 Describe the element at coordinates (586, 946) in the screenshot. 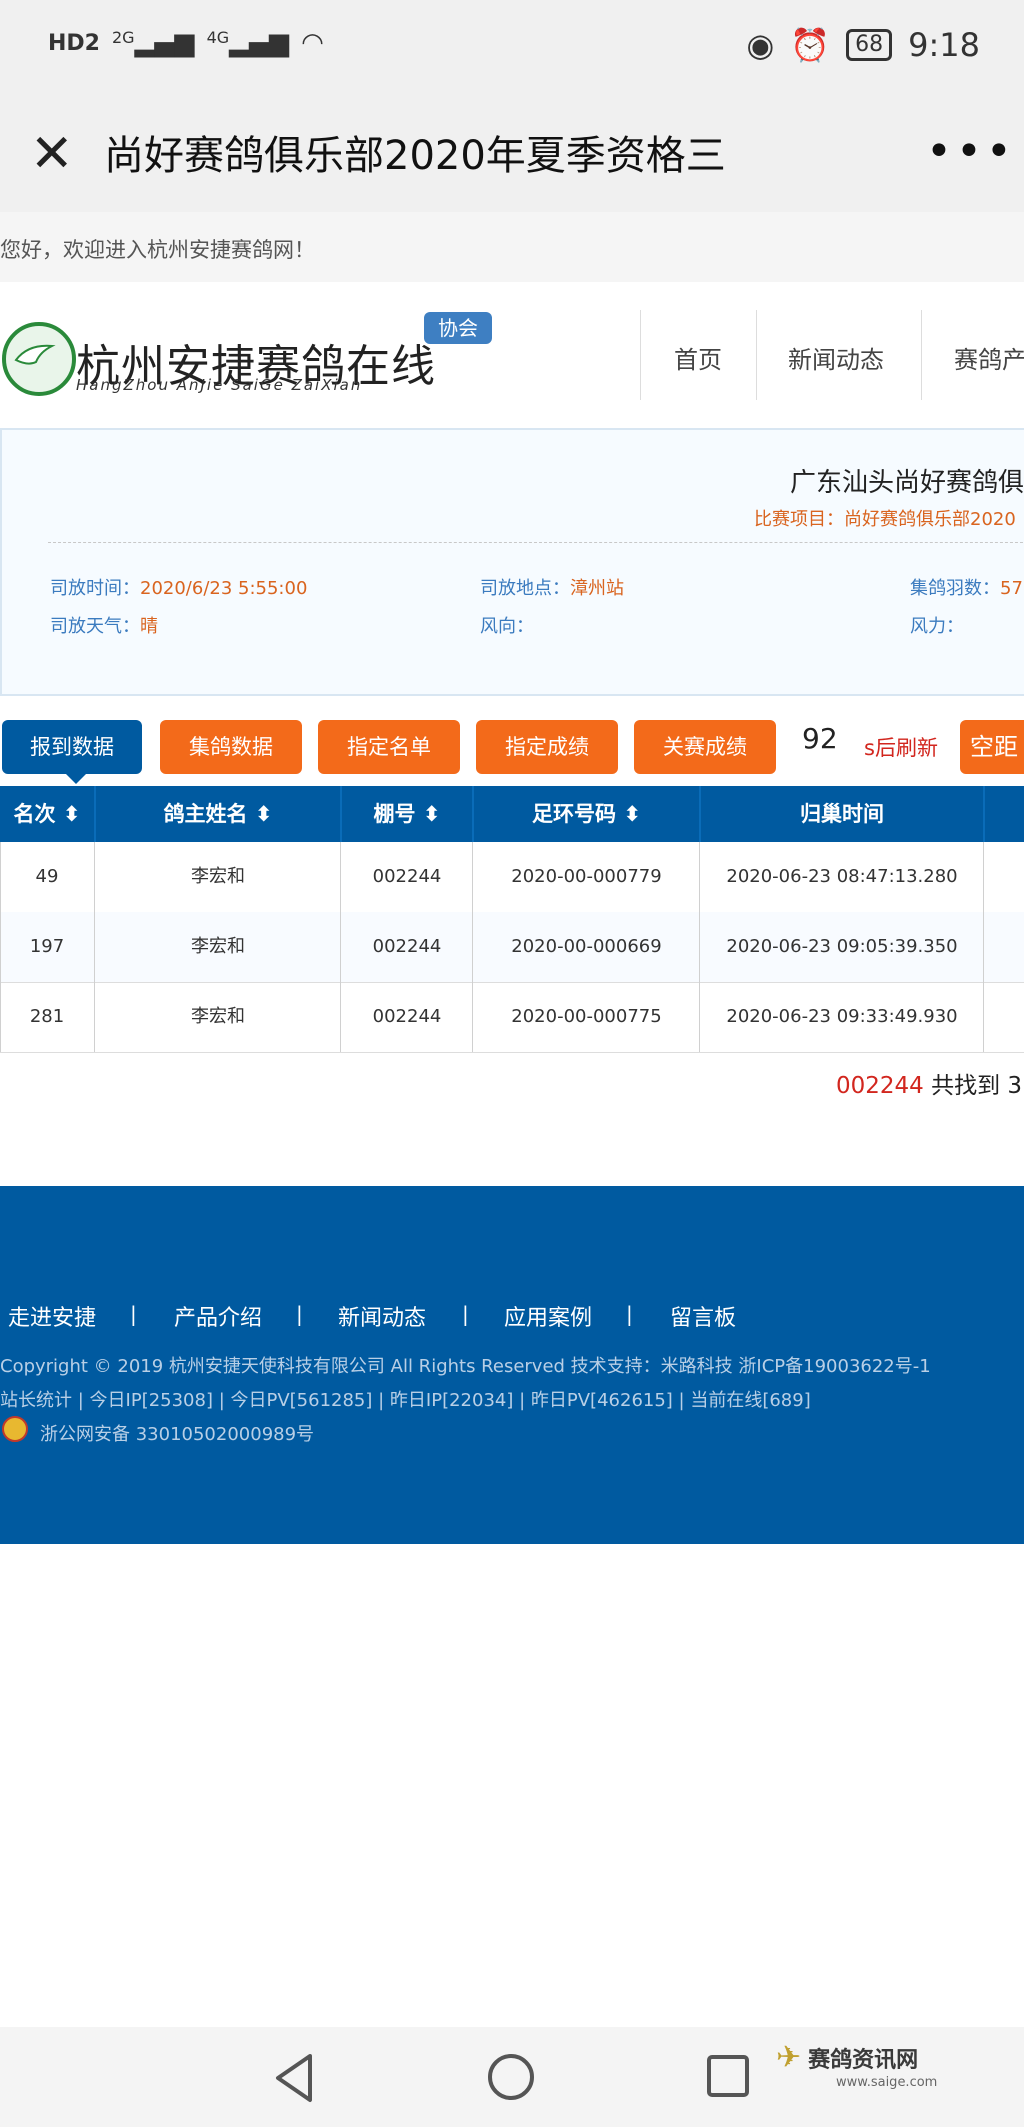

I see `cell-ring: 2020-00-000669` at that location.